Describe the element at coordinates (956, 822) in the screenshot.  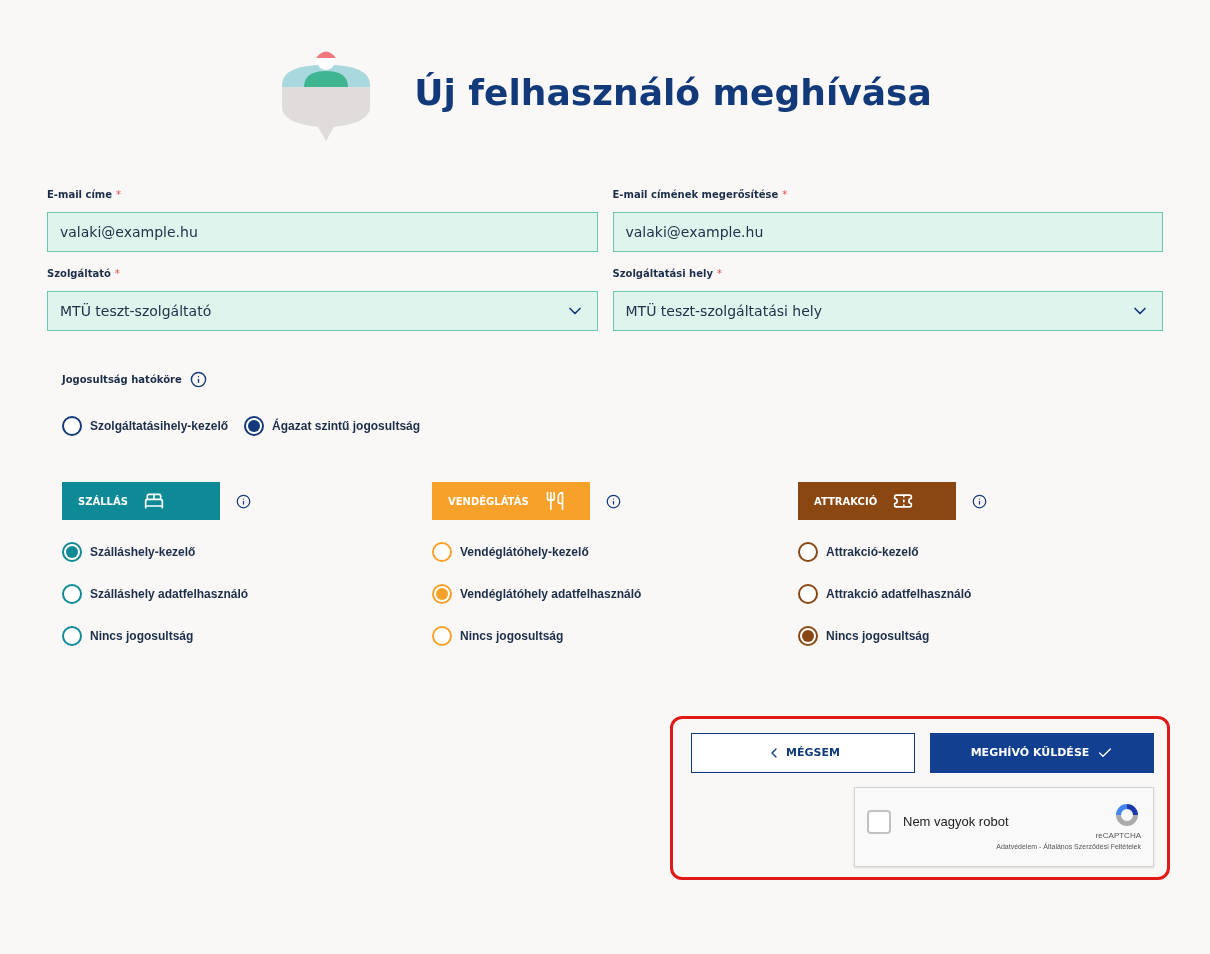
I see `captcha-label: Nem vagyok robot` at that location.